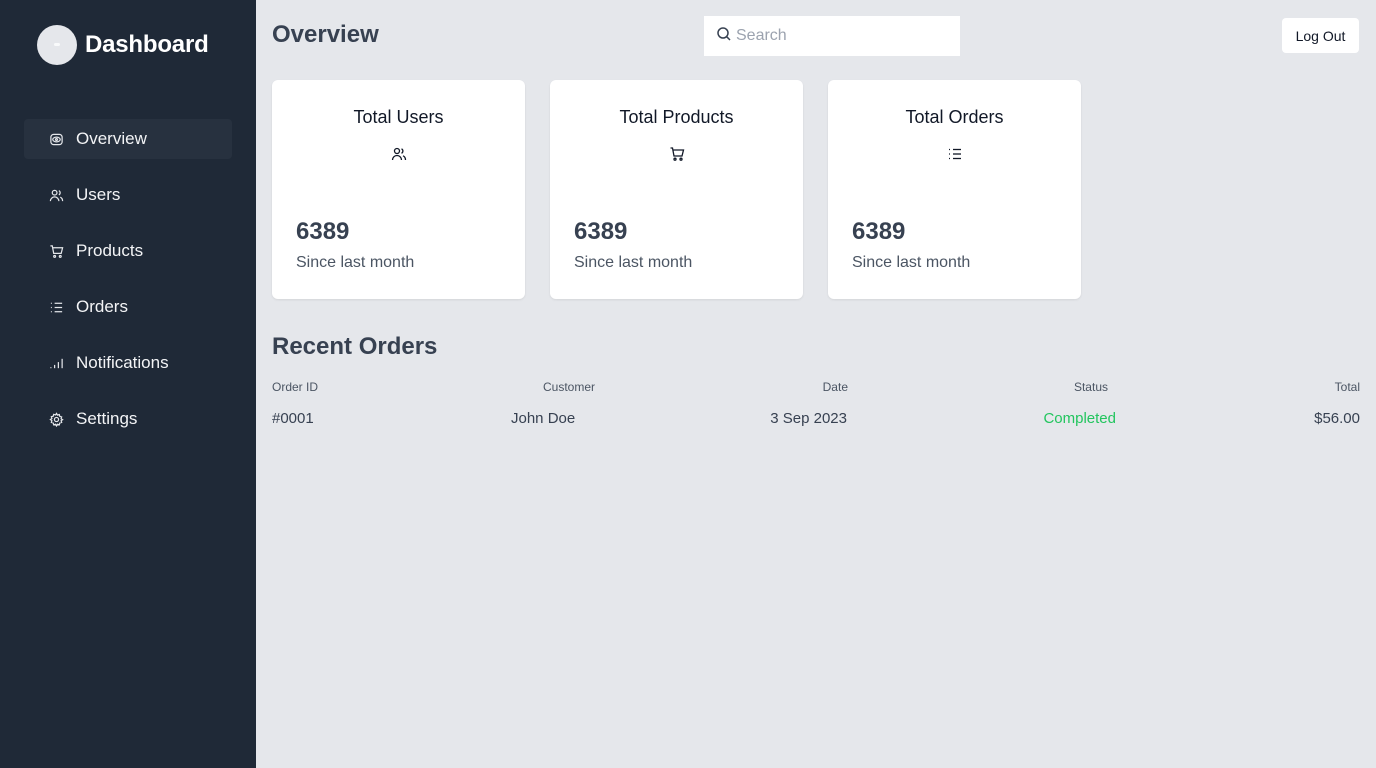  Describe the element at coordinates (325, 34) in the screenshot. I see `page-title: Overview` at that location.